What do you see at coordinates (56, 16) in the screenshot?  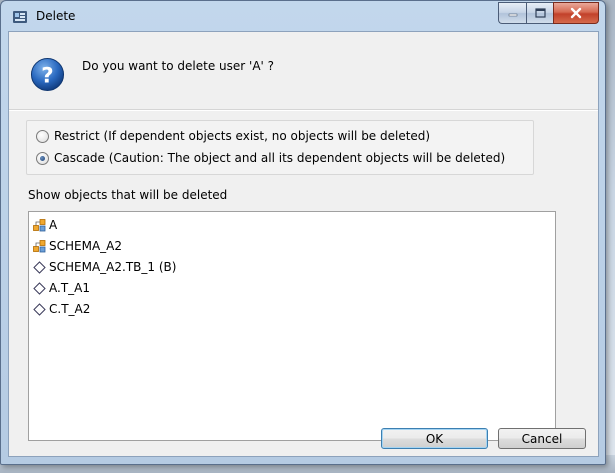 I see `window-title: Delete` at bounding box center [56, 16].